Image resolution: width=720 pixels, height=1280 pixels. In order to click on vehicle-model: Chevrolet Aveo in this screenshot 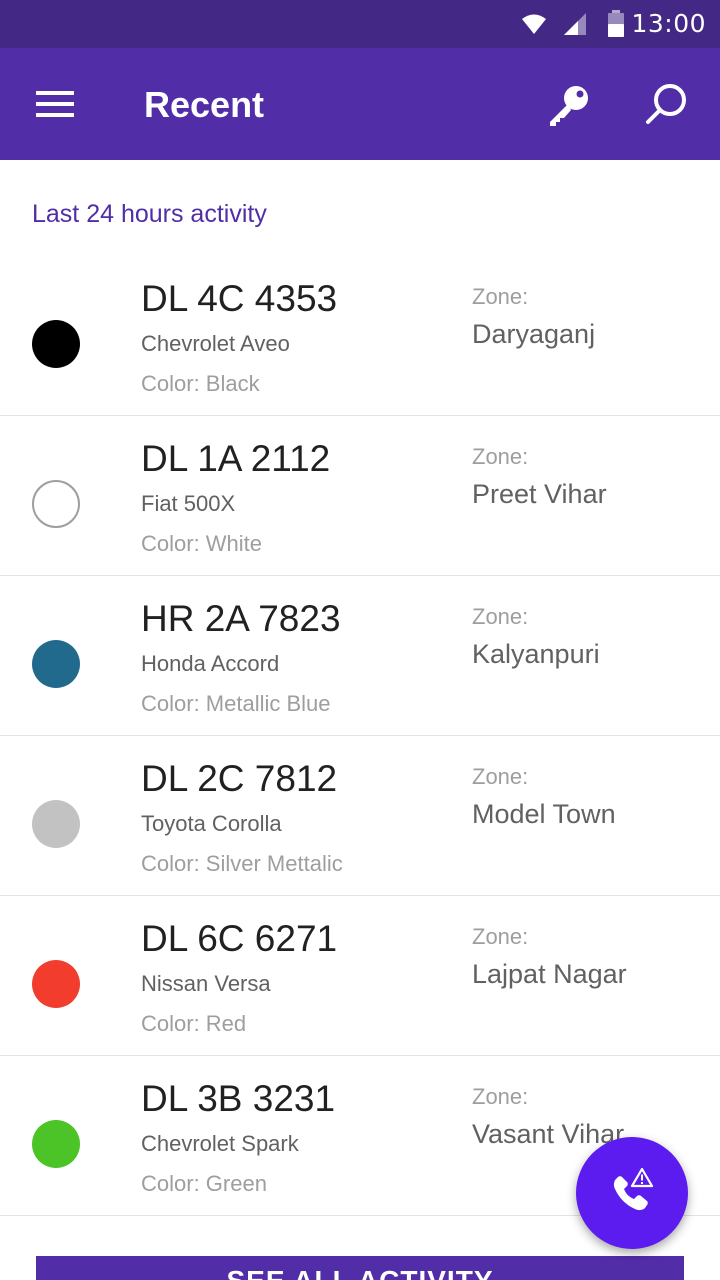, I will do `click(215, 343)`.